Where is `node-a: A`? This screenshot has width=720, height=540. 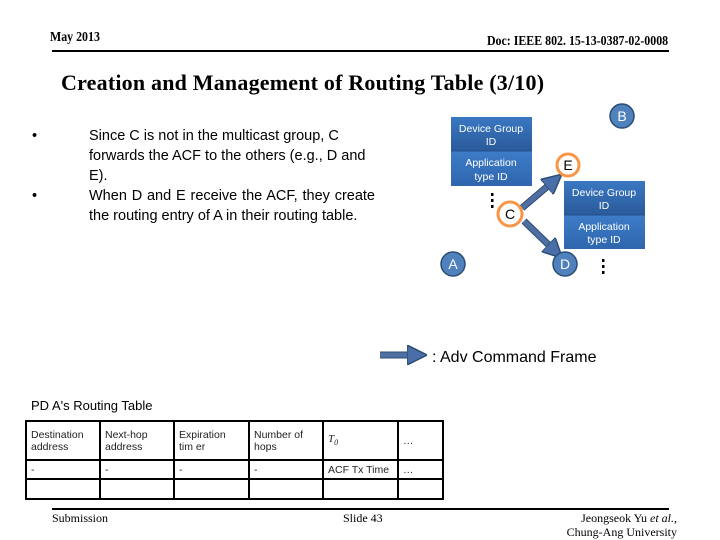
node-a: A is located at coordinates (453, 264).